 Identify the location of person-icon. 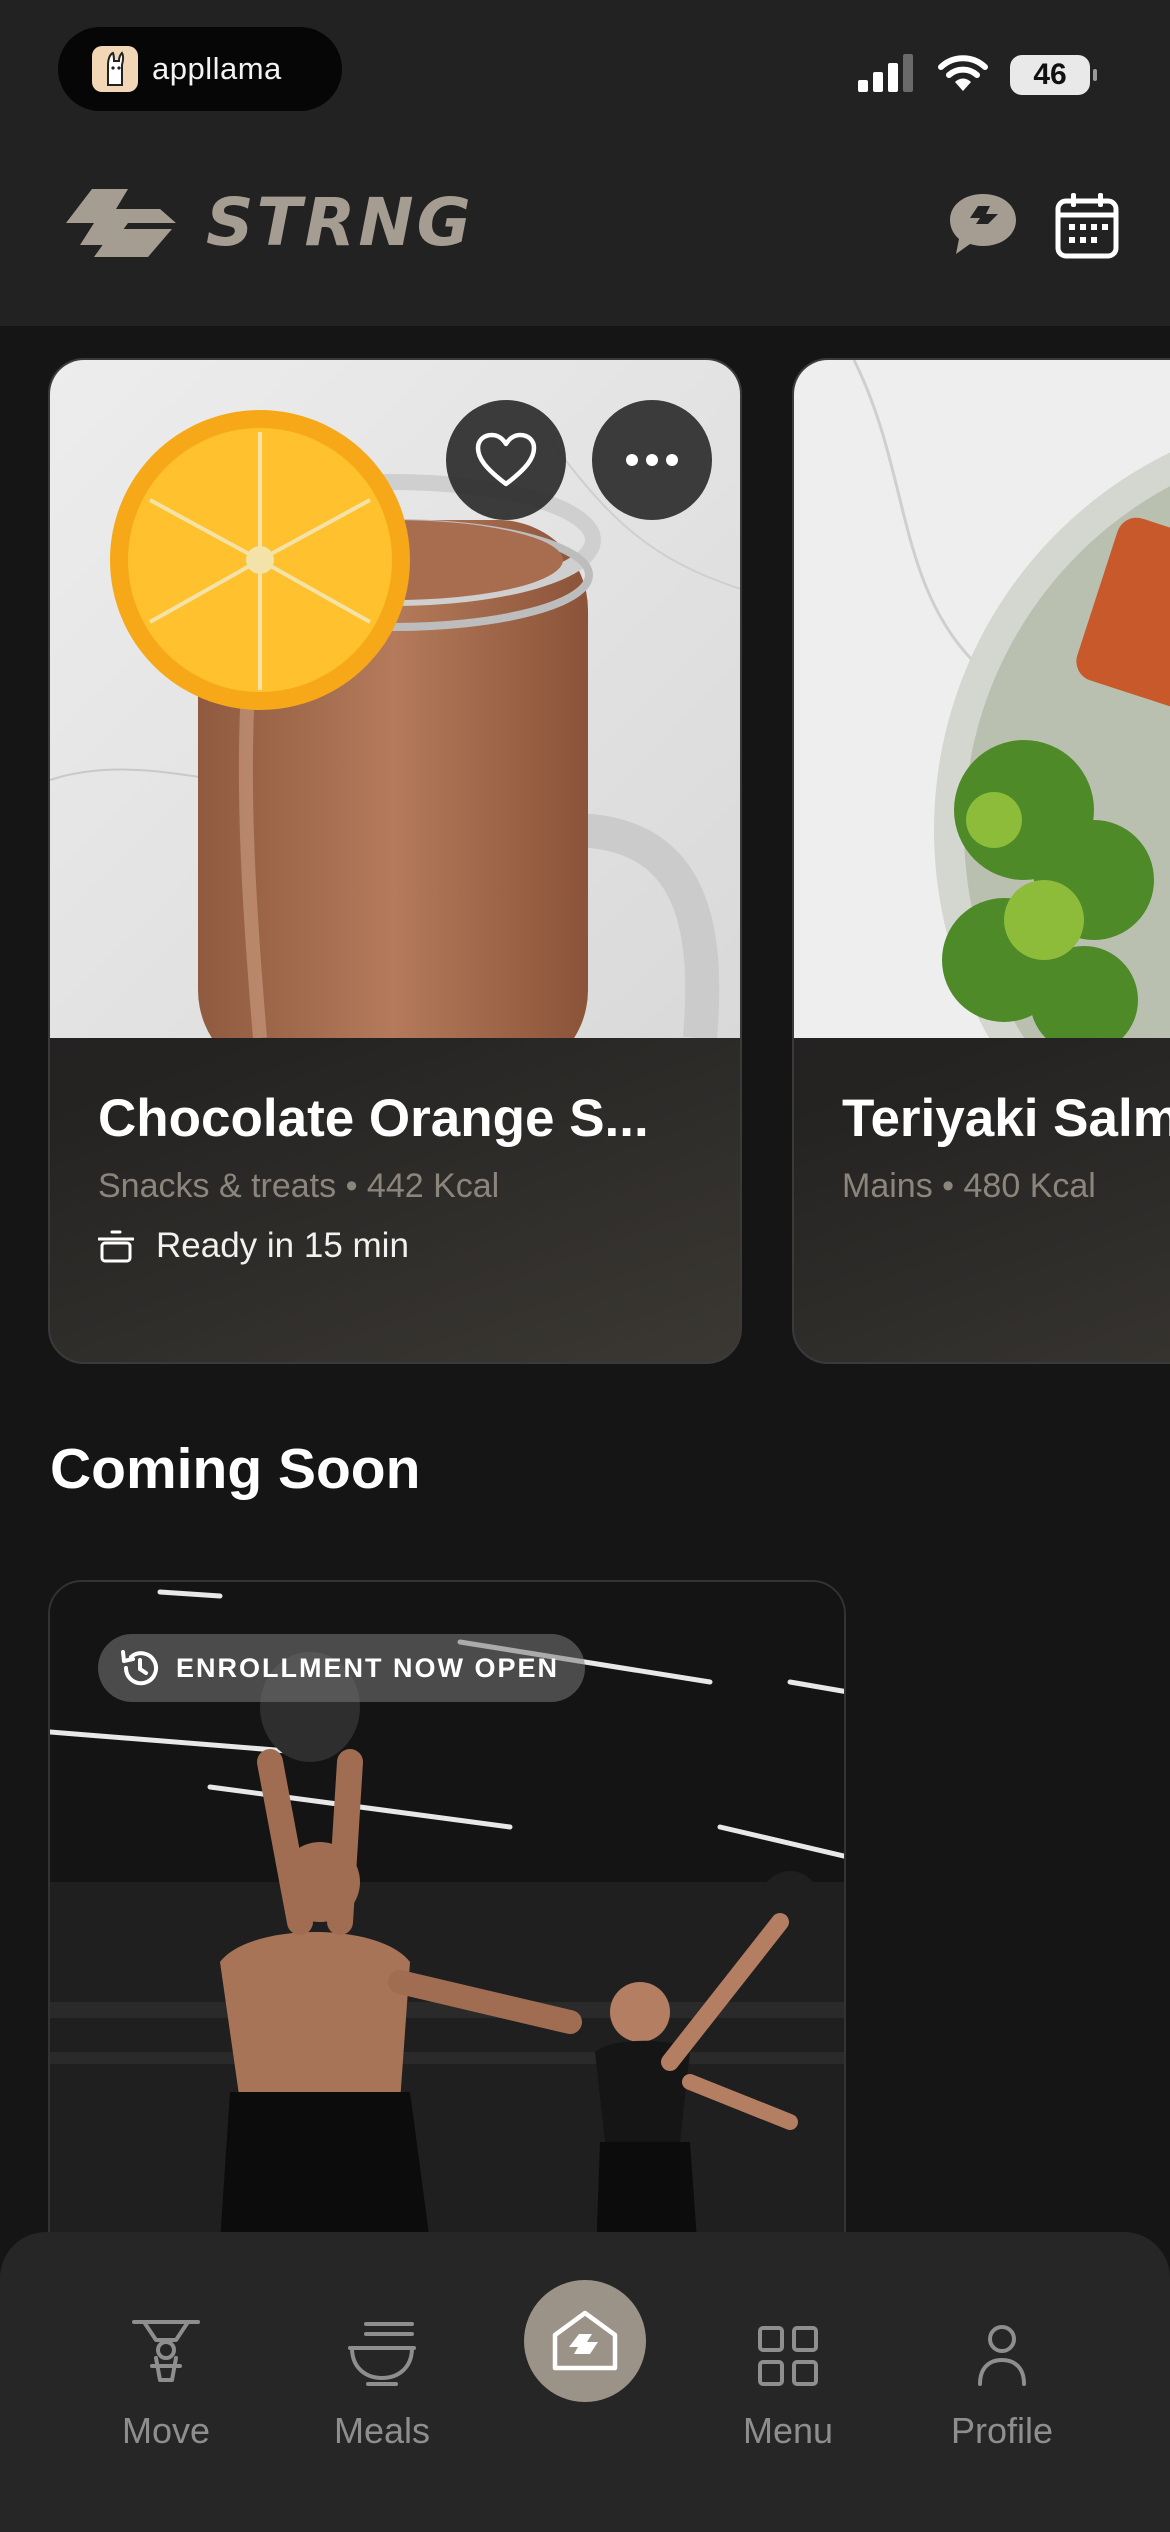
(1002, 2355).